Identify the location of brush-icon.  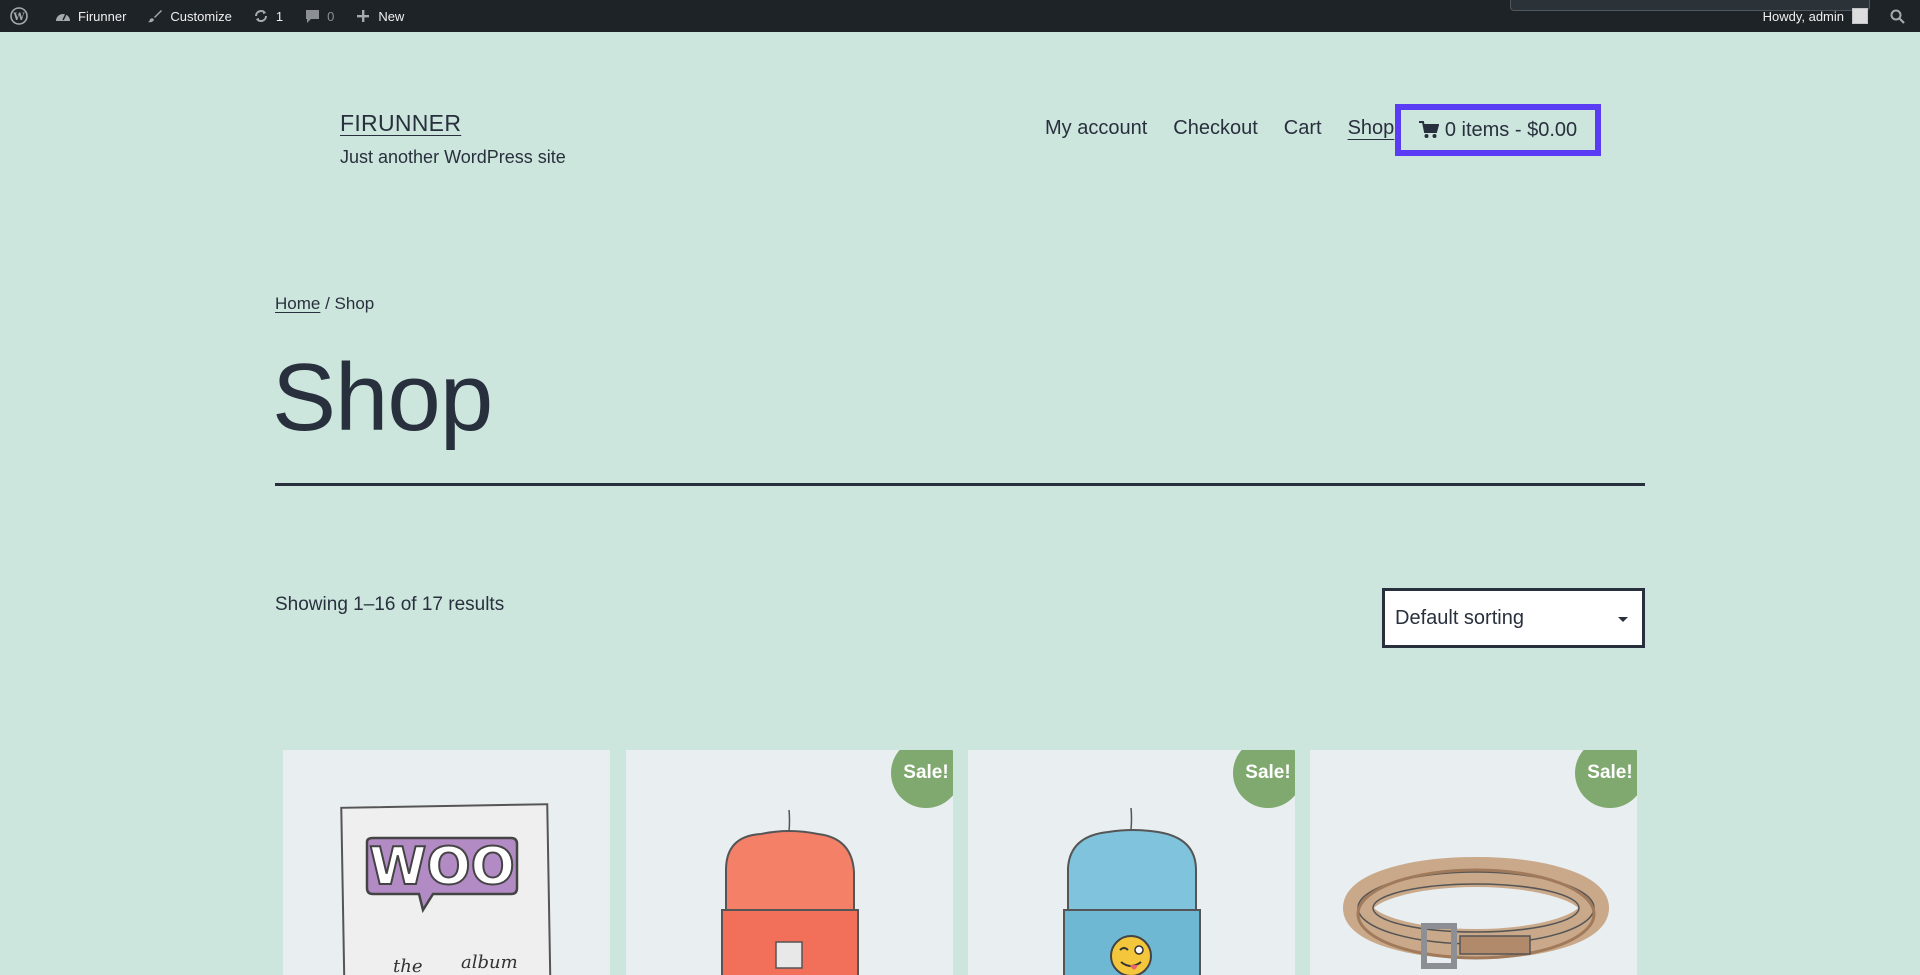
(155, 16).